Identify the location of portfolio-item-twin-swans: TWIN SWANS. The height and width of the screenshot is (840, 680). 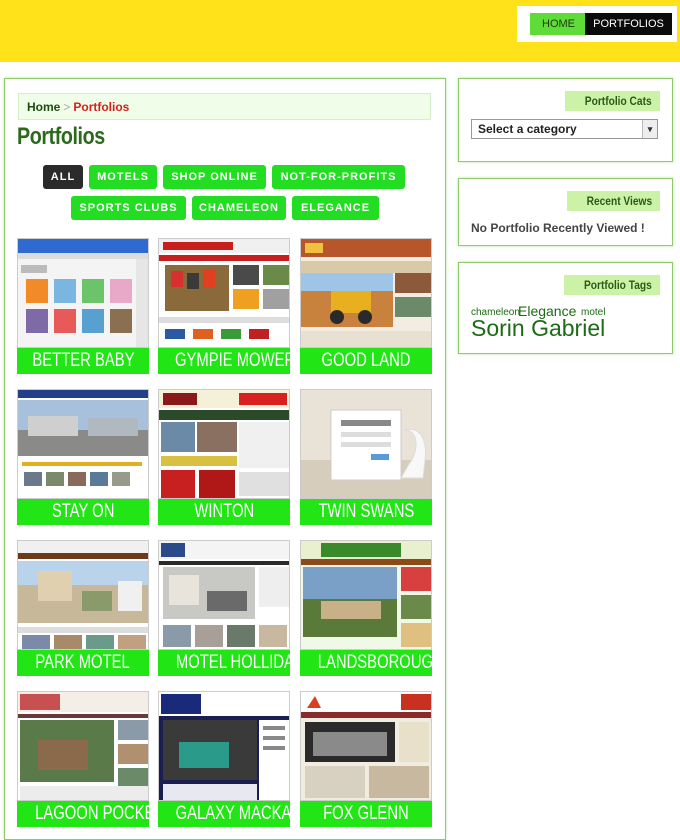
(366, 457).